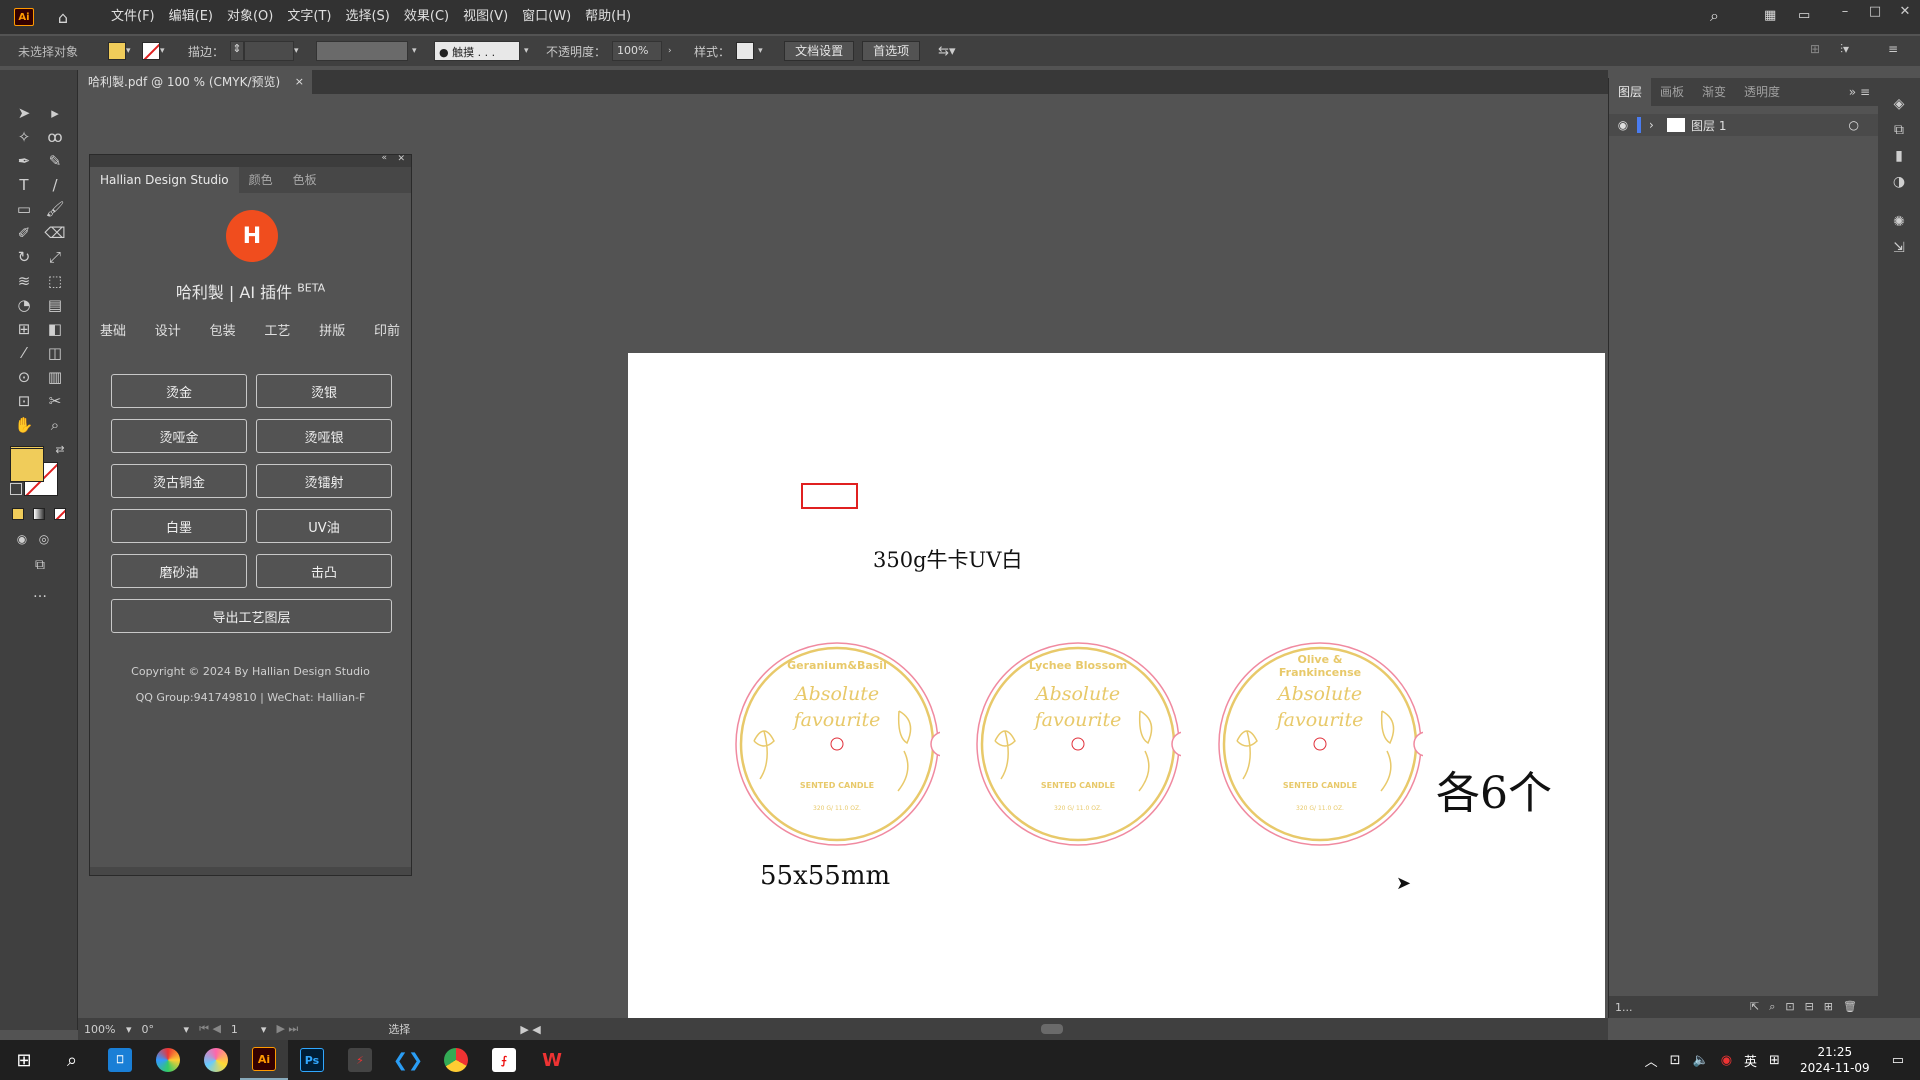  Describe the element at coordinates (891, 51) in the screenshot. I see `preferences-button: 首选项` at that location.